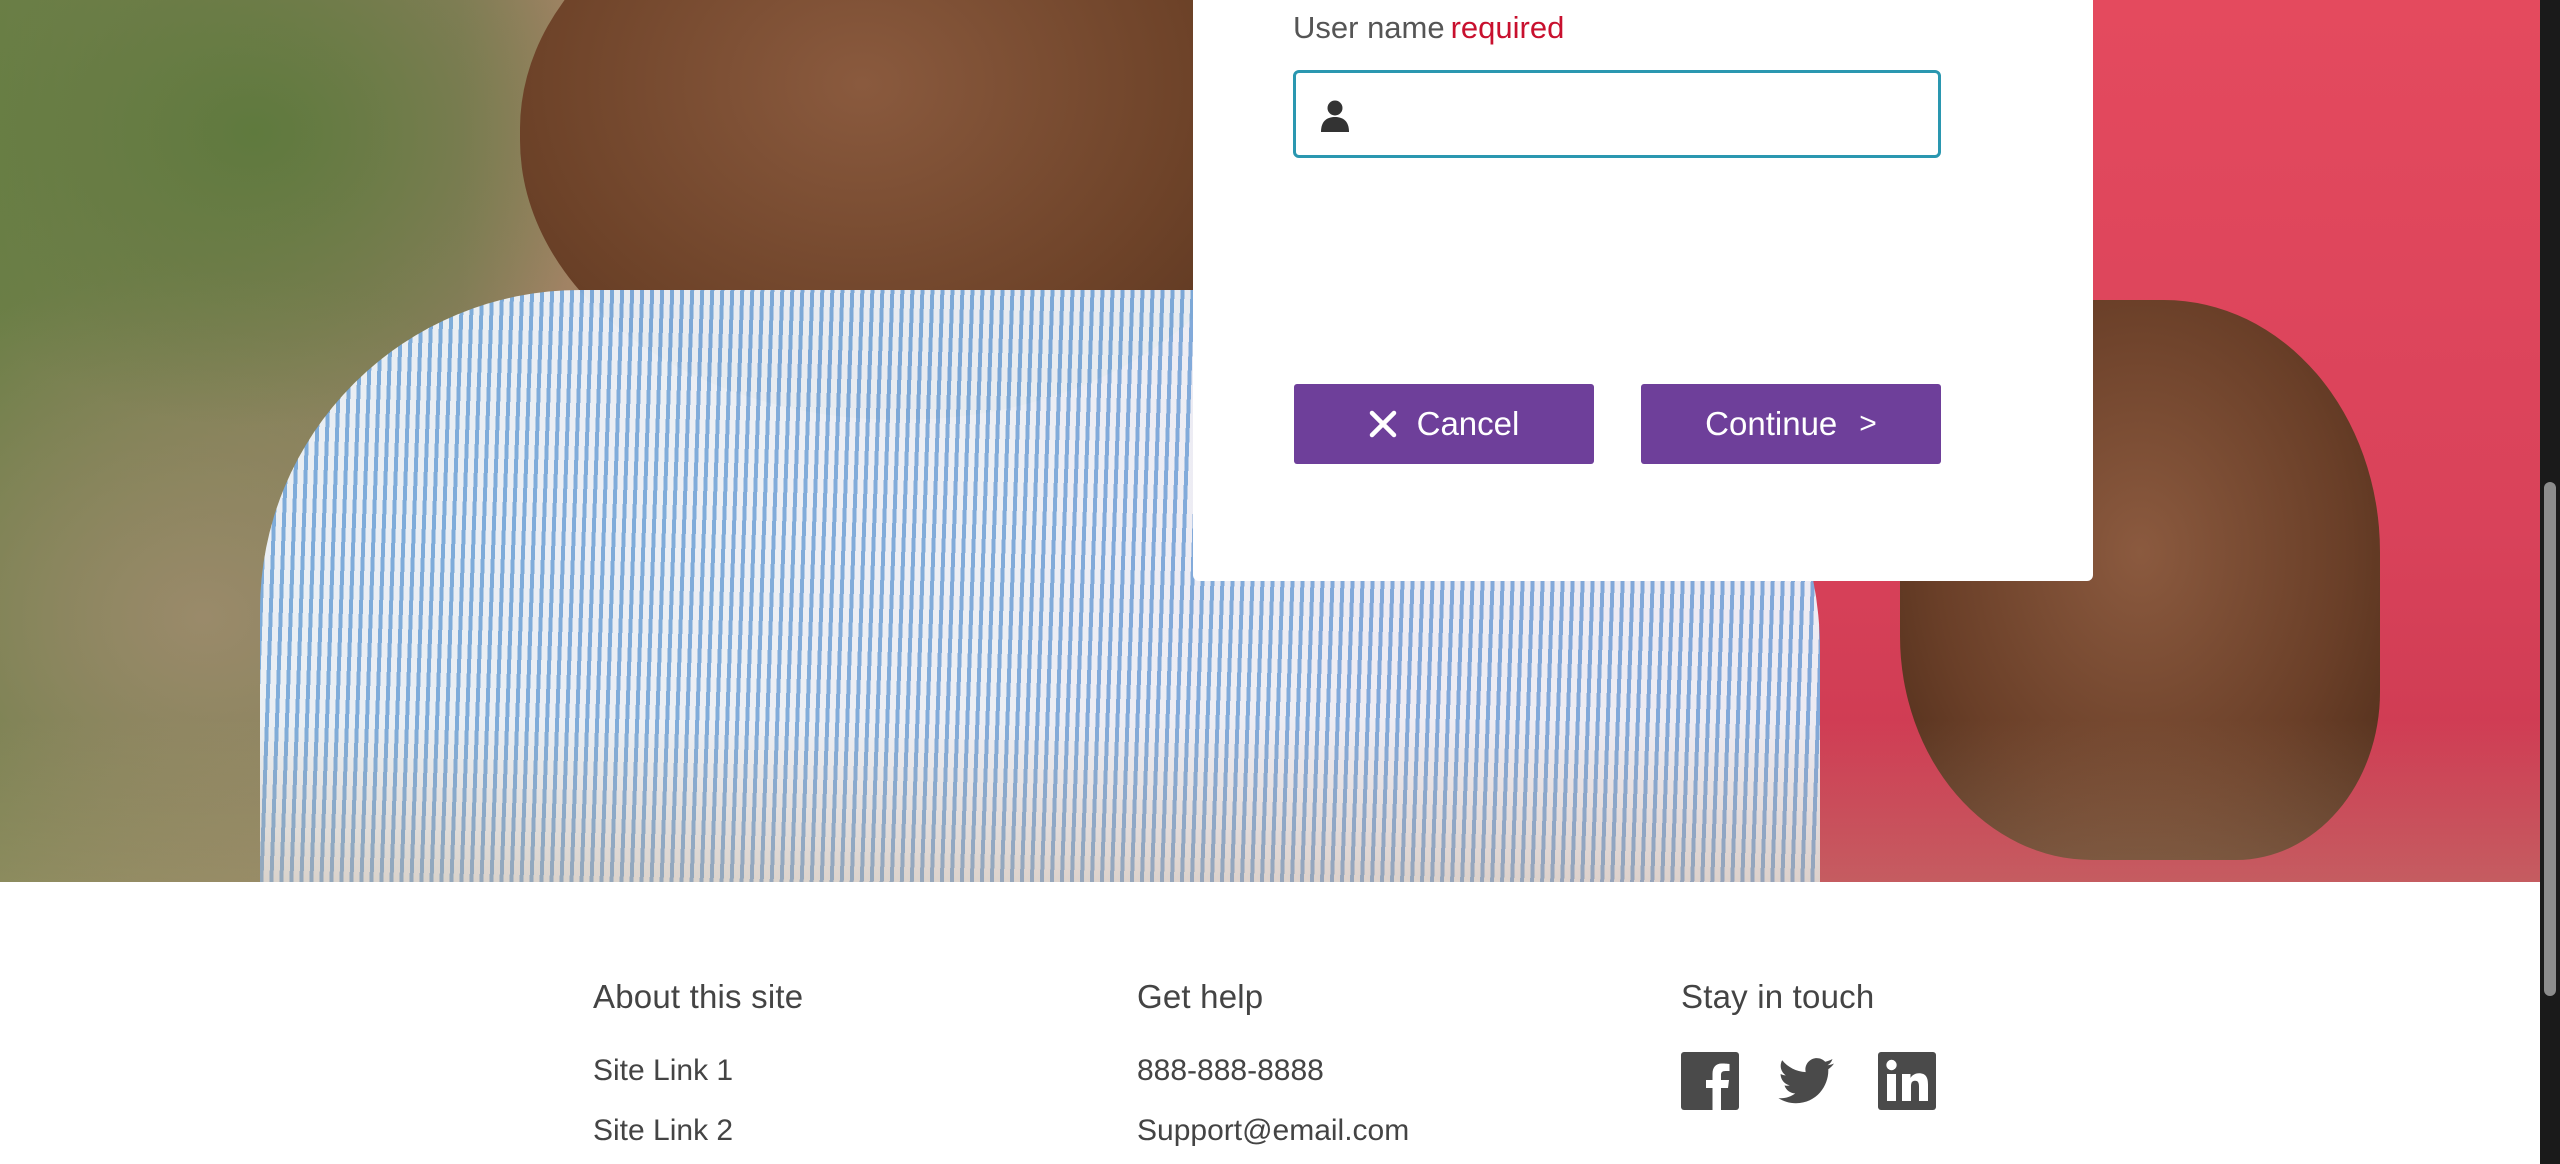 This screenshot has height=1164, width=2560. What do you see at coordinates (1335, 116) in the screenshot?
I see `user-icon` at bounding box center [1335, 116].